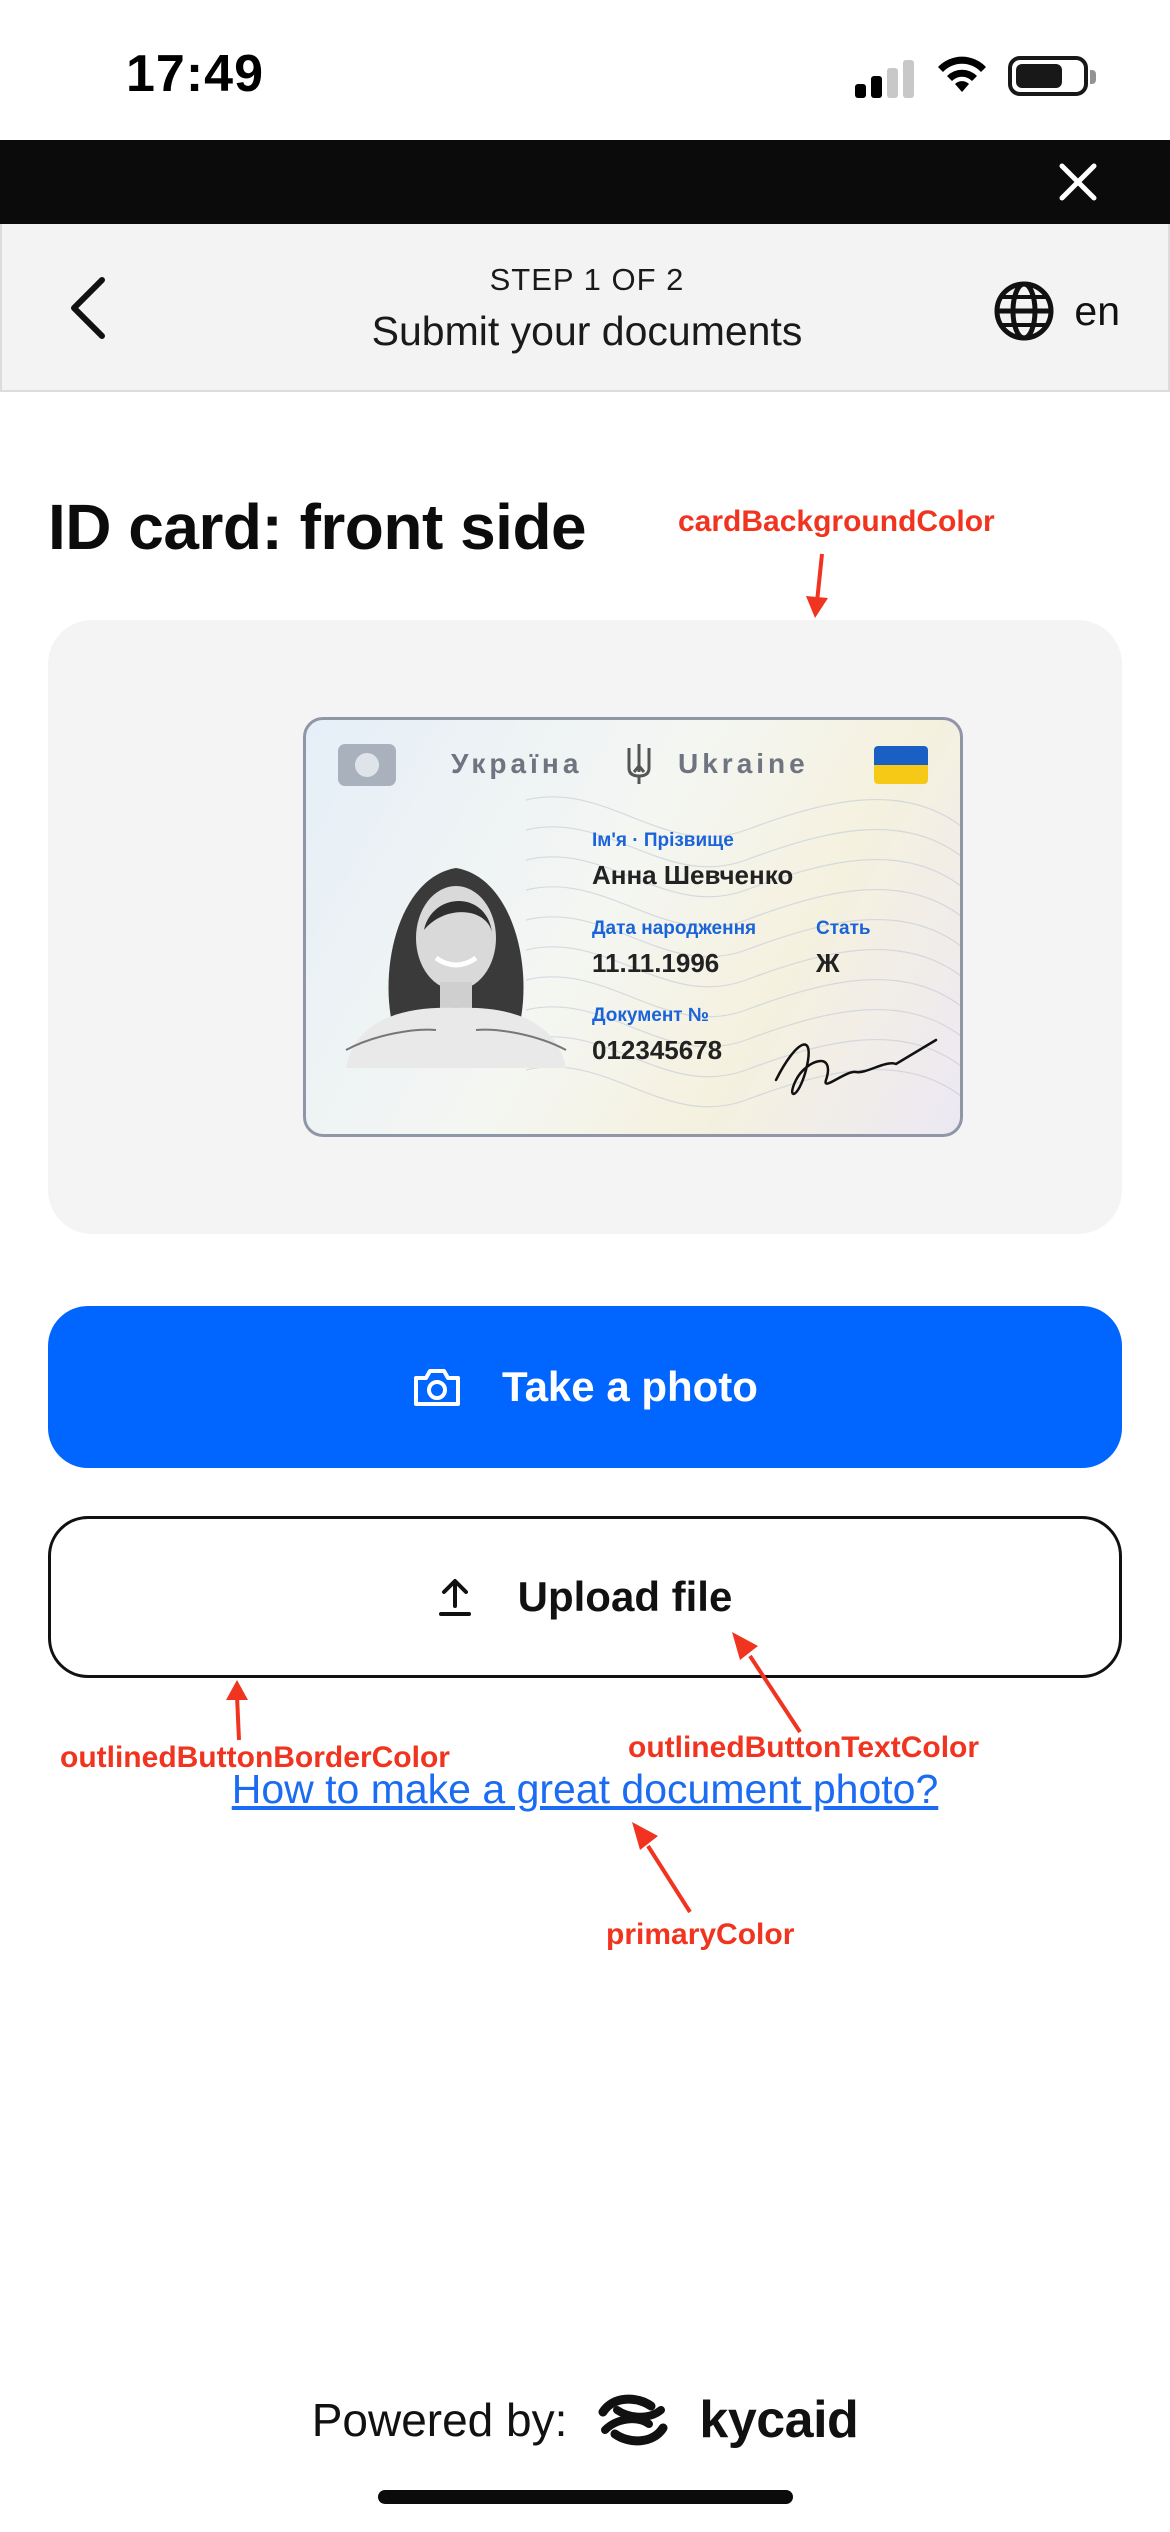  What do you see at coordinates (367, 765) in the screenshot?
I see `chip-icon` at bounding box center [367, 765].